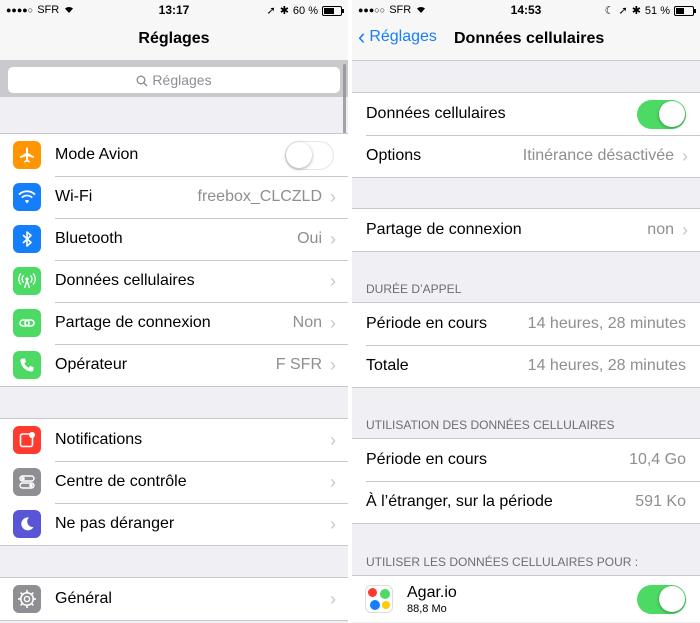  I want to click on row-label: Opérateur, so click(91, 364).